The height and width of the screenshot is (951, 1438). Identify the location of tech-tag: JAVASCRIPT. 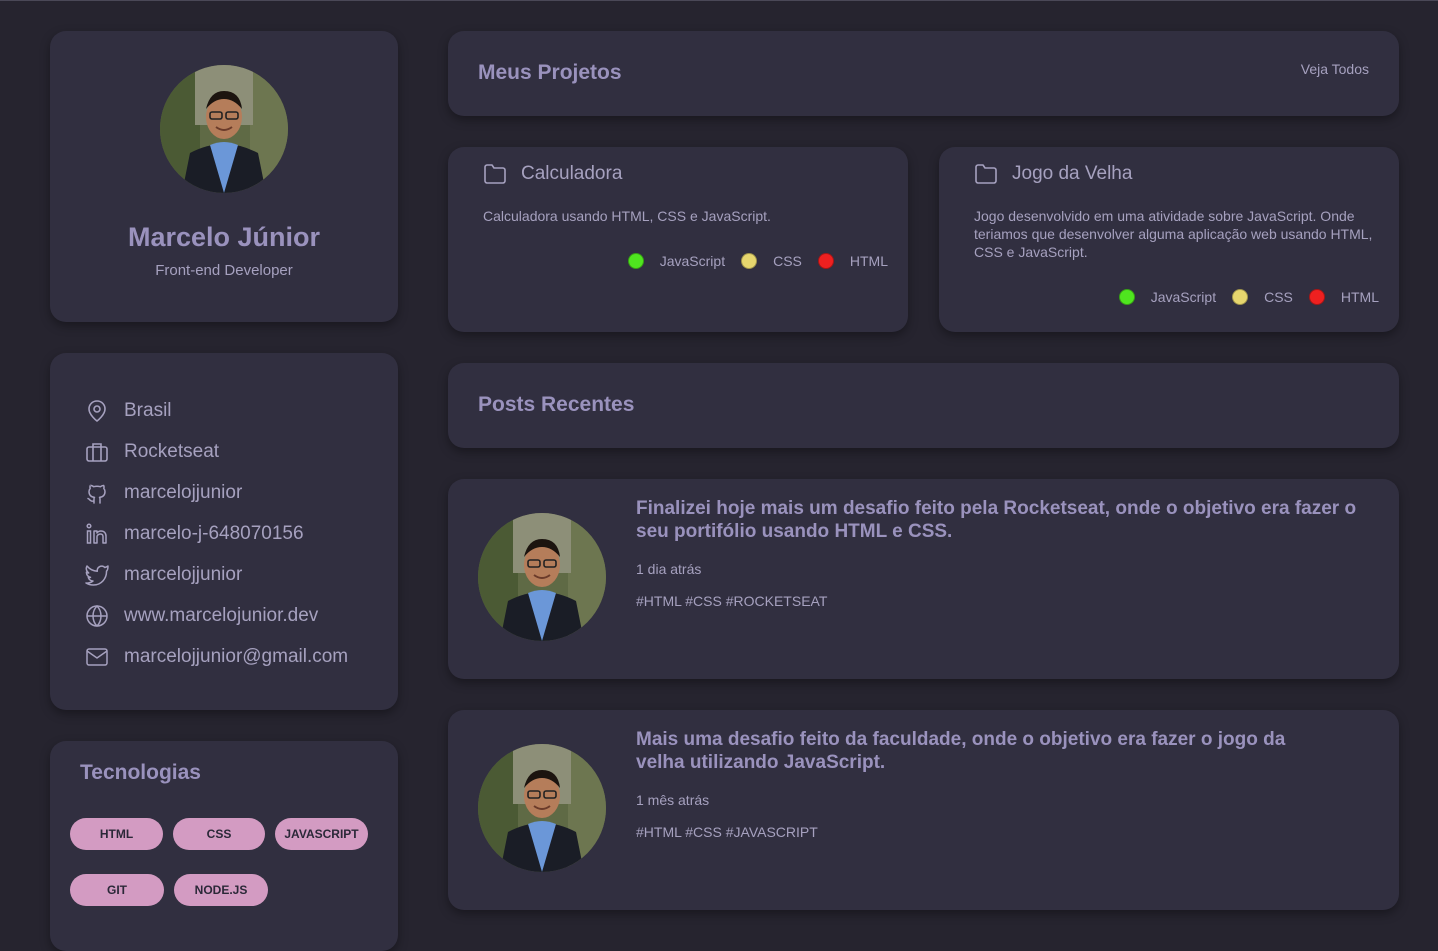
(321, 834).